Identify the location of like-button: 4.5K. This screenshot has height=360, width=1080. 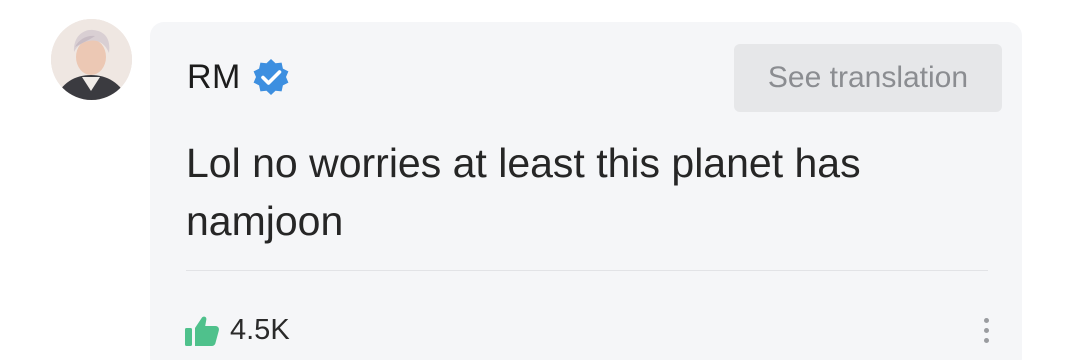
(237, 330).